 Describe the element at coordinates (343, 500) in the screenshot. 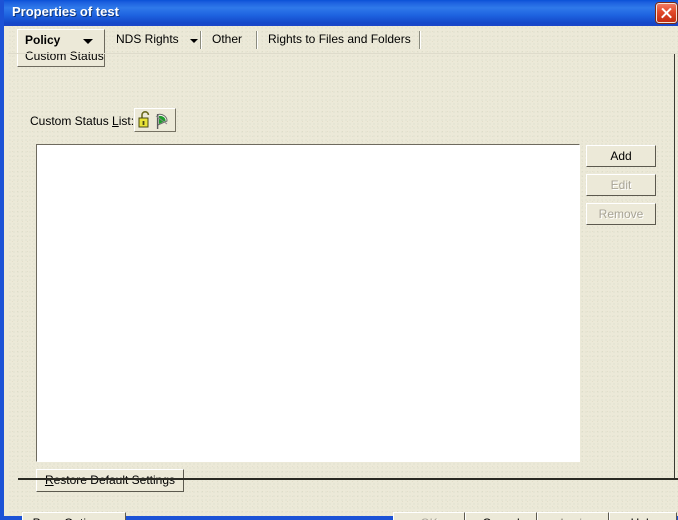

I see `dialog-button-bar: Page Options... OK Cancel Apply Help` at that location.